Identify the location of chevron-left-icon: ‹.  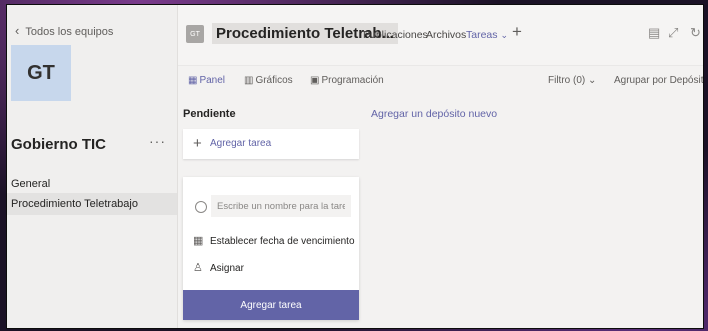
(17, 30).